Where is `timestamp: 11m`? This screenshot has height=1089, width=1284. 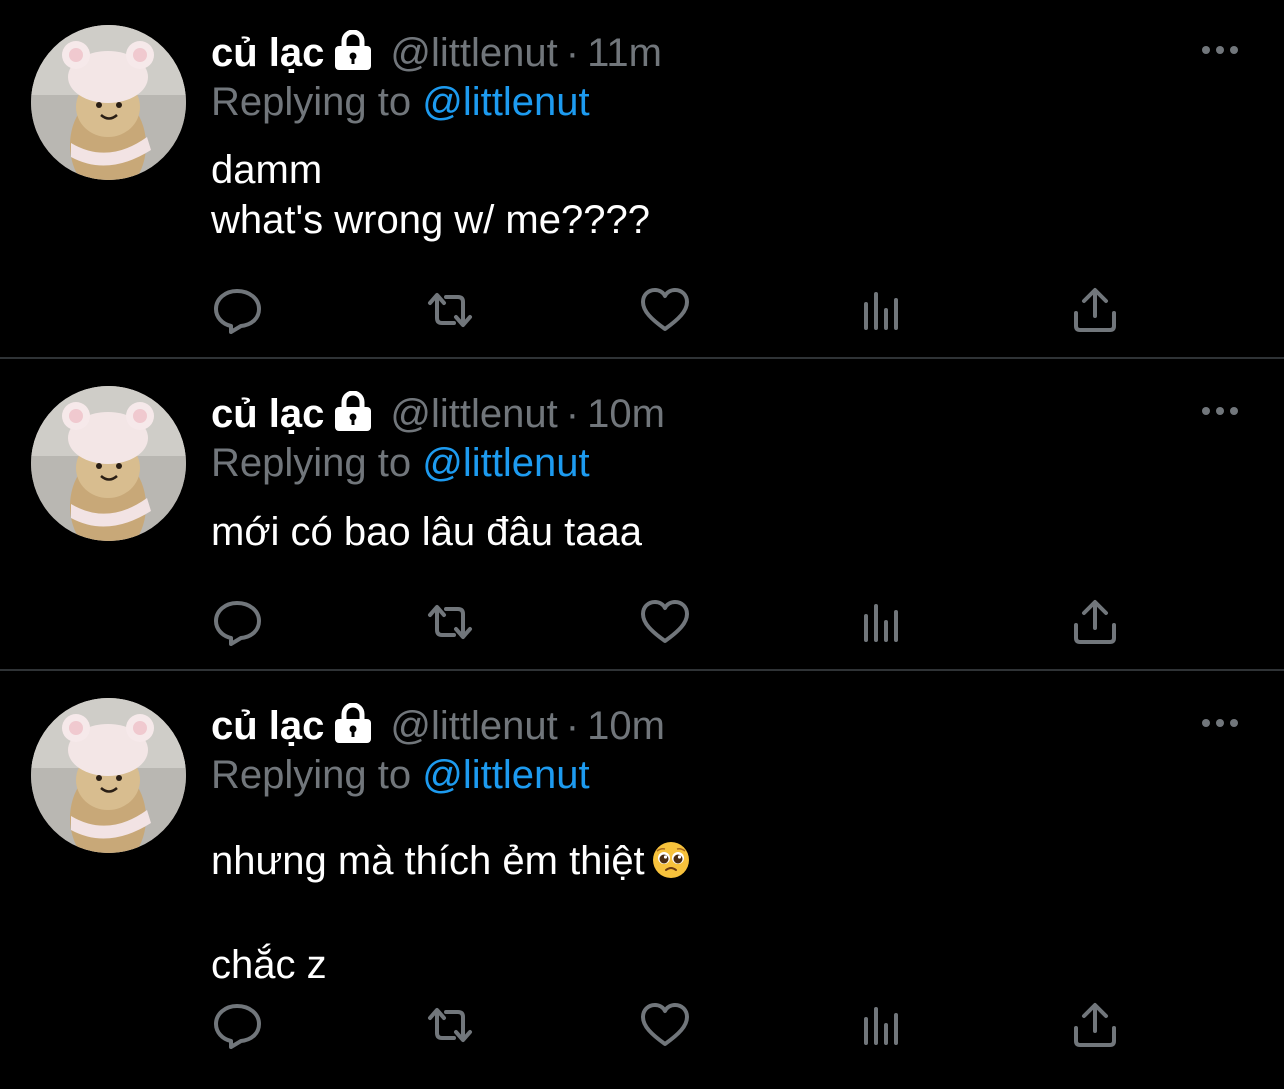 timestamp: 11m is located at coordinates (624, 53).